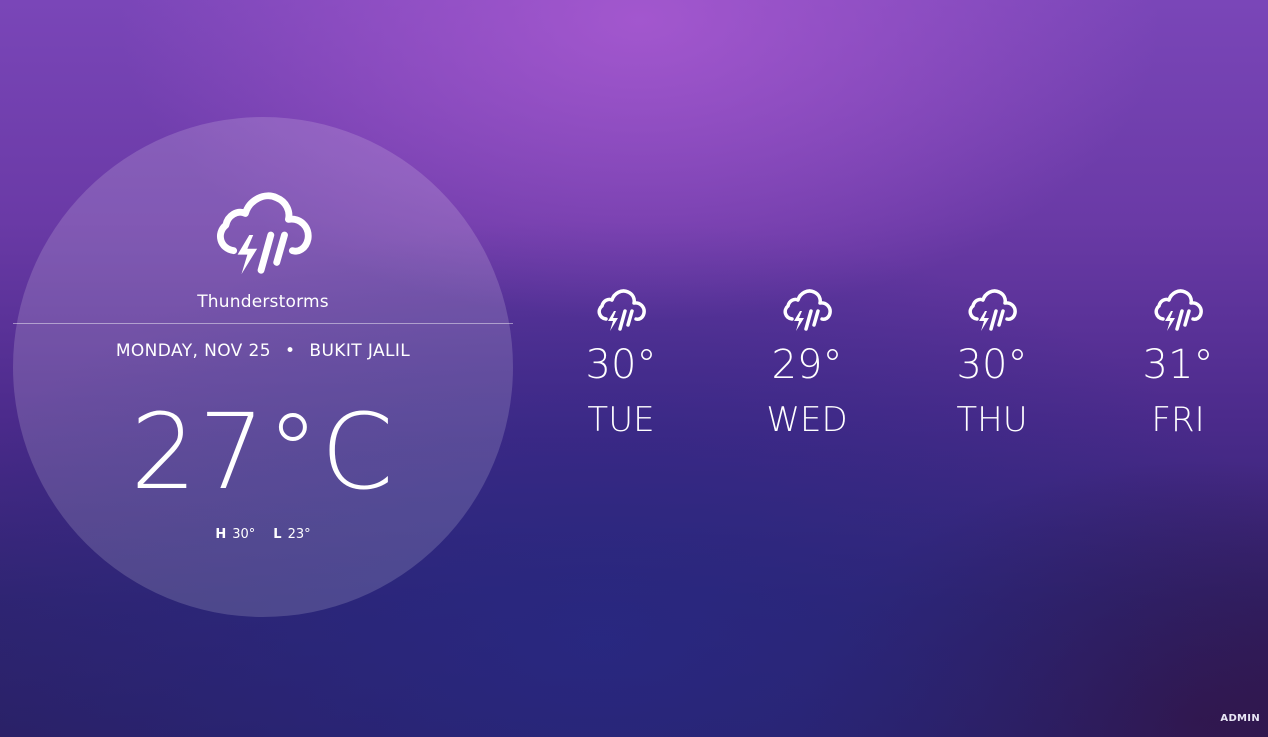 The image size is (1268, 737). I want to click on forecast-day-thu: 30° THU, so click(992, 364).